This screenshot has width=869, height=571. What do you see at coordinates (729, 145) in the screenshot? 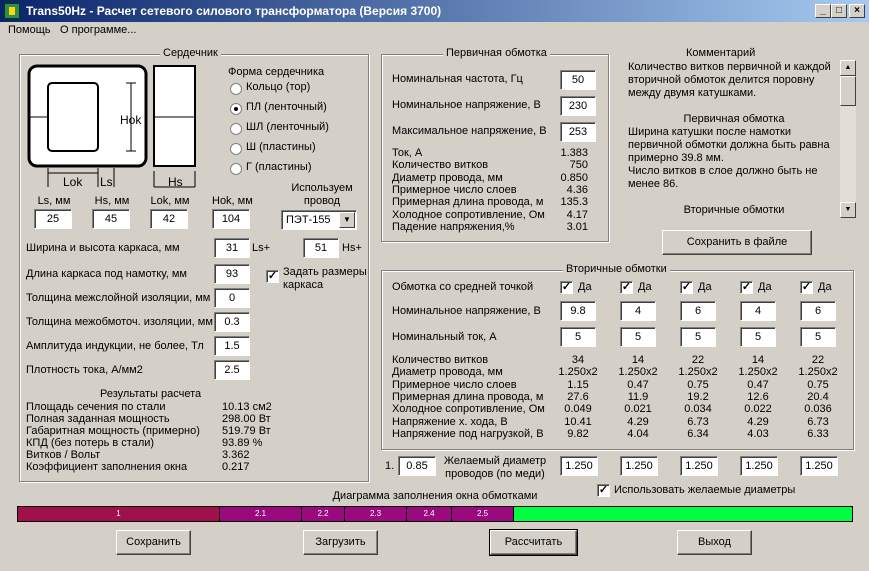
I see `comment-line: первичной обмотки должна быть равна` at bounding box center [729, 145].